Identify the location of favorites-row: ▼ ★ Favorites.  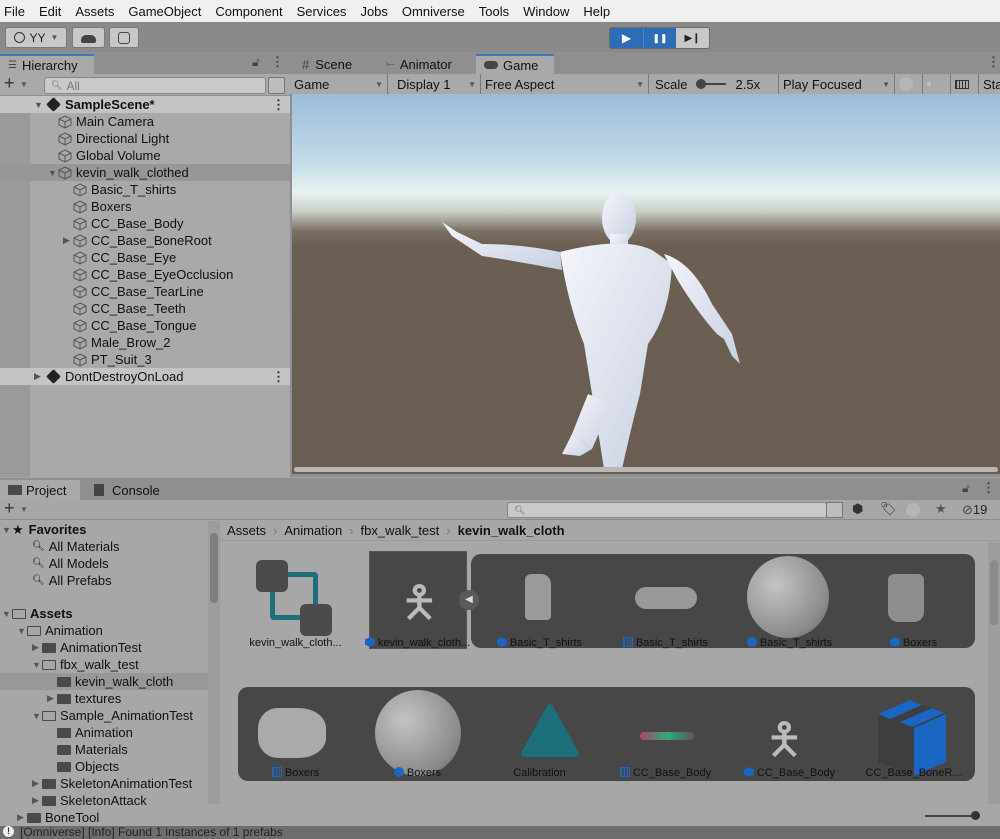
(44, 529).